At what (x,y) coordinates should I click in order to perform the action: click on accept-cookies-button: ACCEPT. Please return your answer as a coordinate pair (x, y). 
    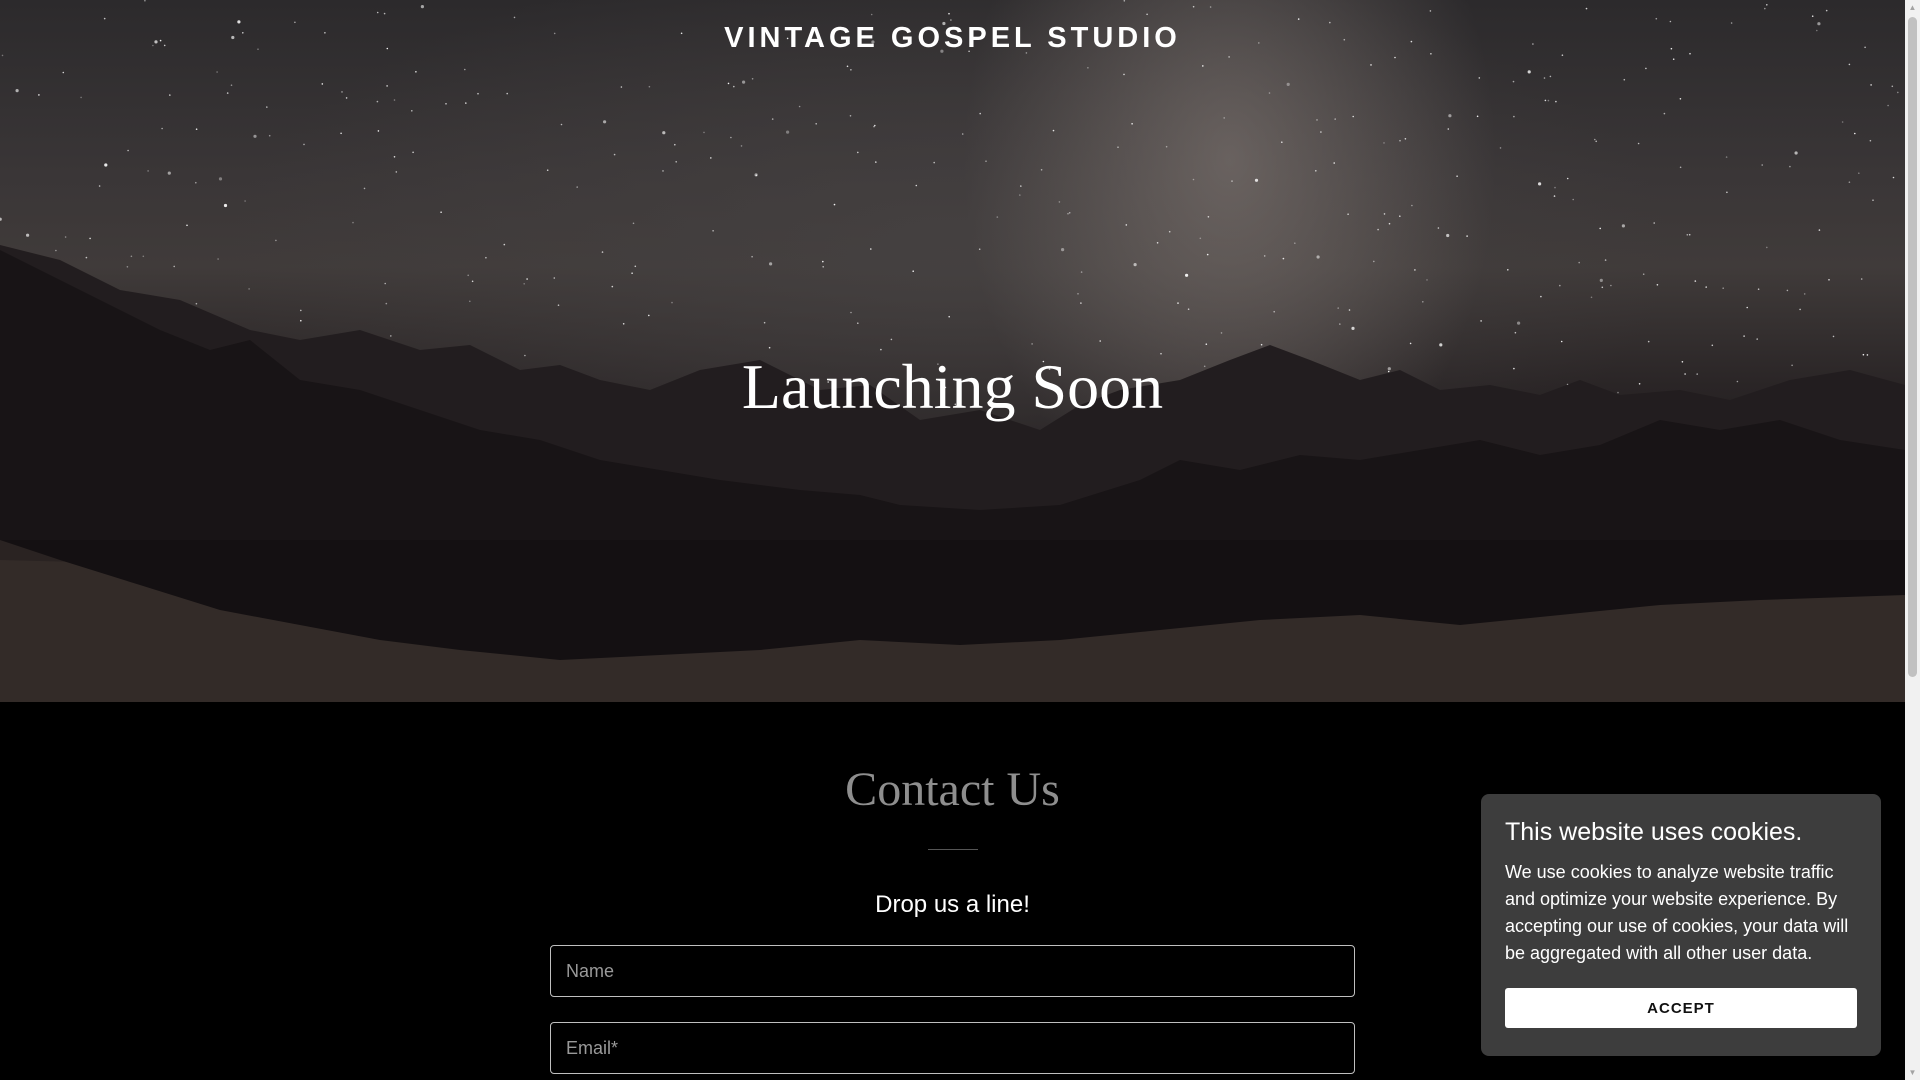
    Looking at the image, I should click on (1681, 1008).